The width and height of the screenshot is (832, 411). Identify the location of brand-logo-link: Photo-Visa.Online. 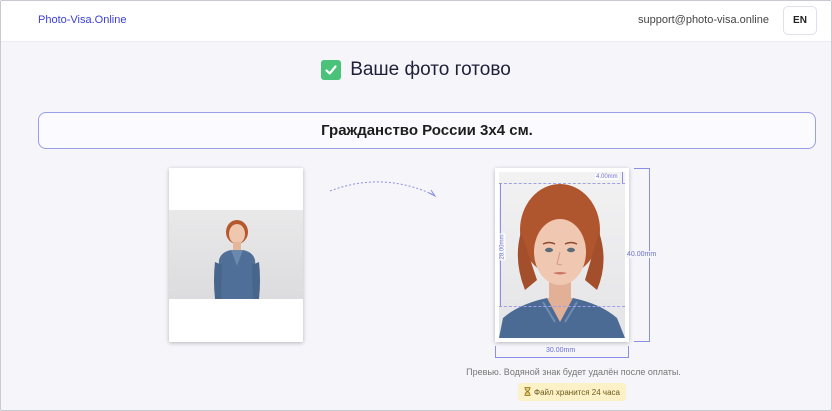
(82, 20).